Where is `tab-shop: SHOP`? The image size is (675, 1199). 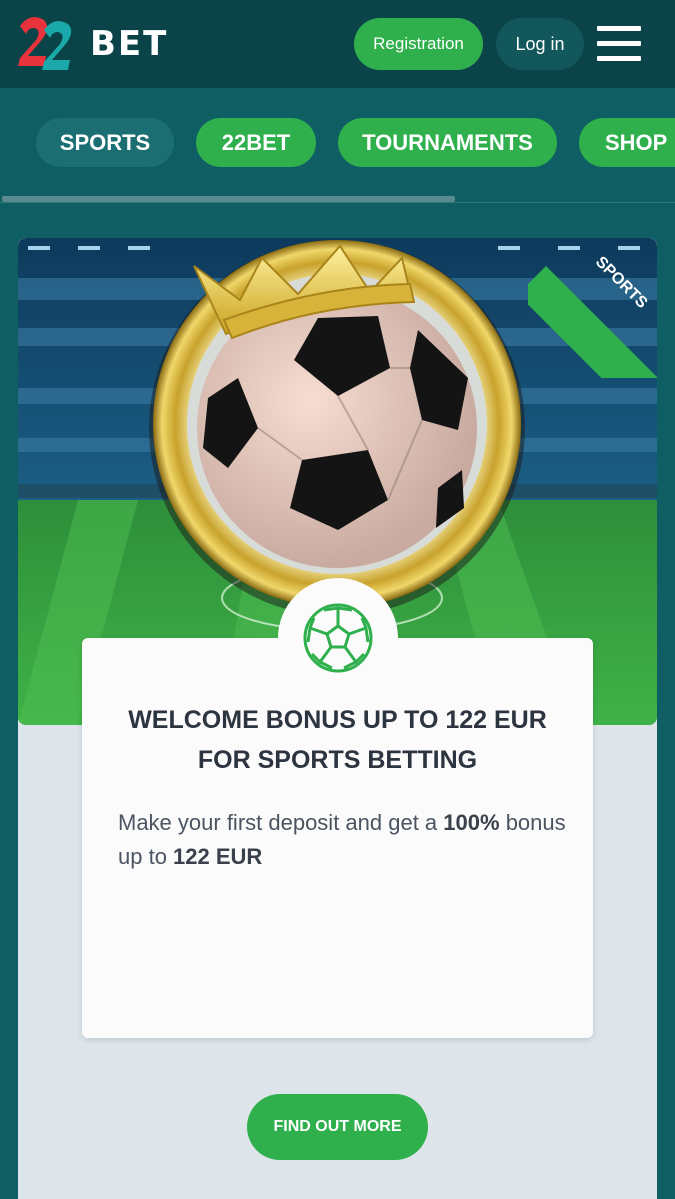 tab-shop: SHOP is located at coordinates (627, 142).